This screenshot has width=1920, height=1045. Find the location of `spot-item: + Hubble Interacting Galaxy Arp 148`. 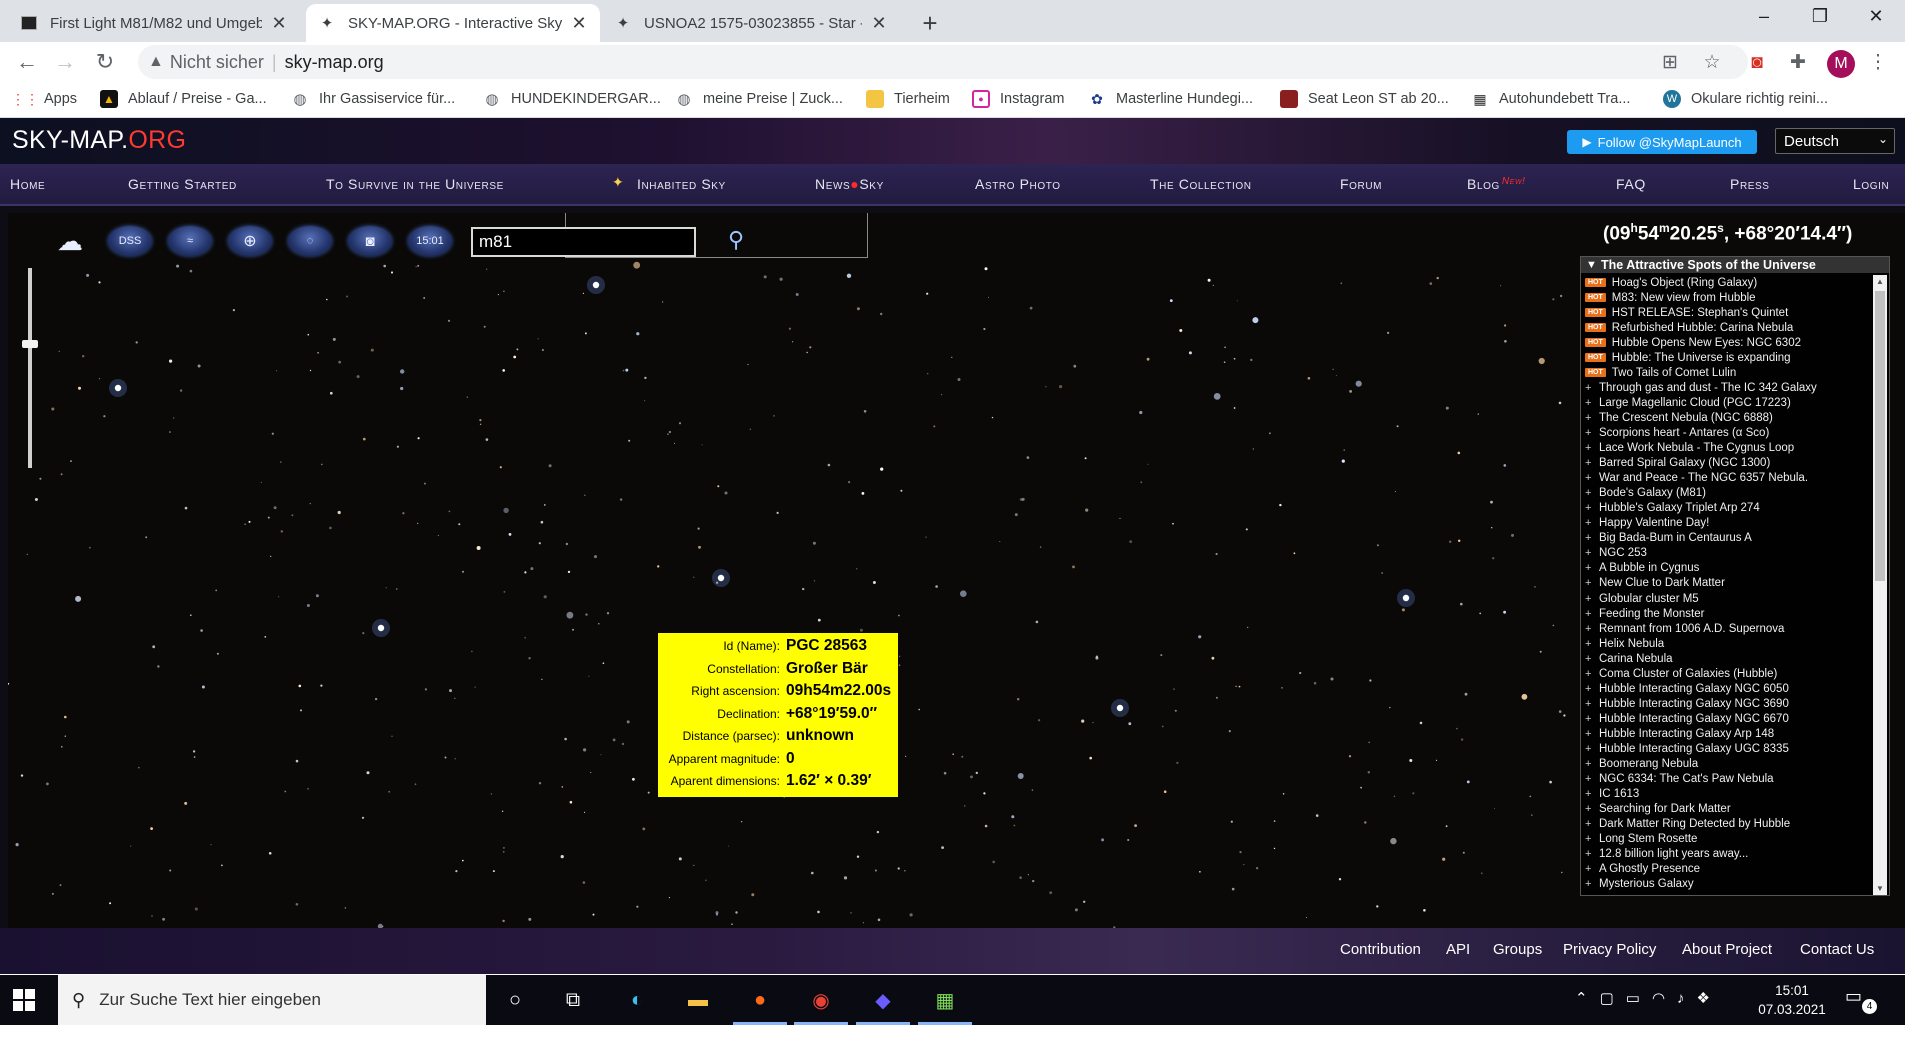

spot-item: + Hubble Interacting Galaxy Arp 148 is located at coordinates (1729, 733).